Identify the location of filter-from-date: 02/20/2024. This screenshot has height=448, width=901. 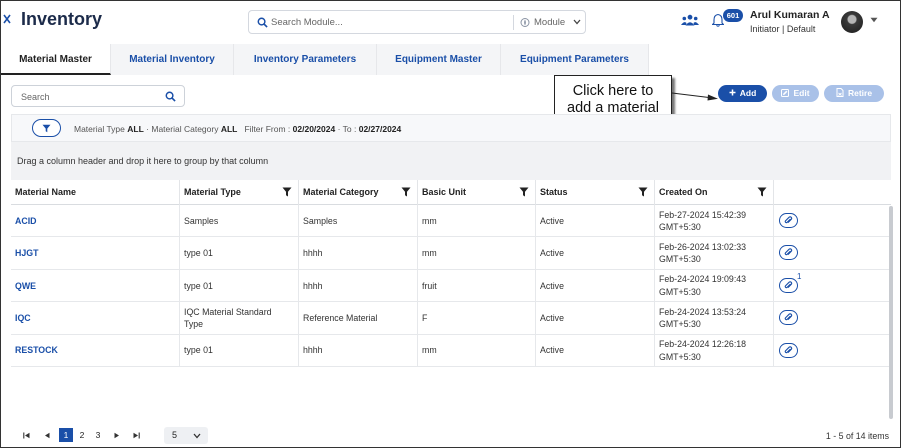
(314, 129).